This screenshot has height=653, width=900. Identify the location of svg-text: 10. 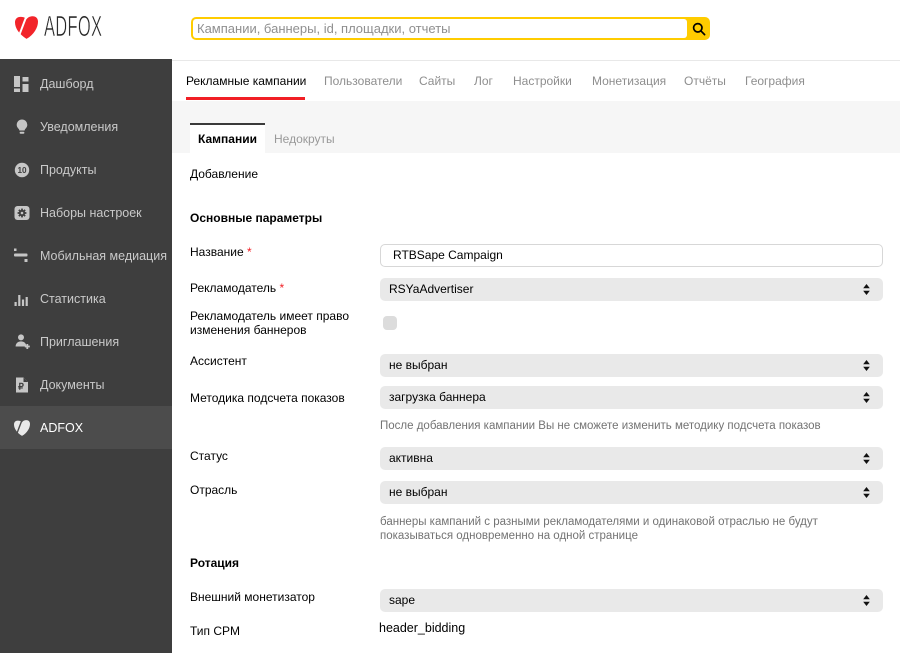
(22, 170).